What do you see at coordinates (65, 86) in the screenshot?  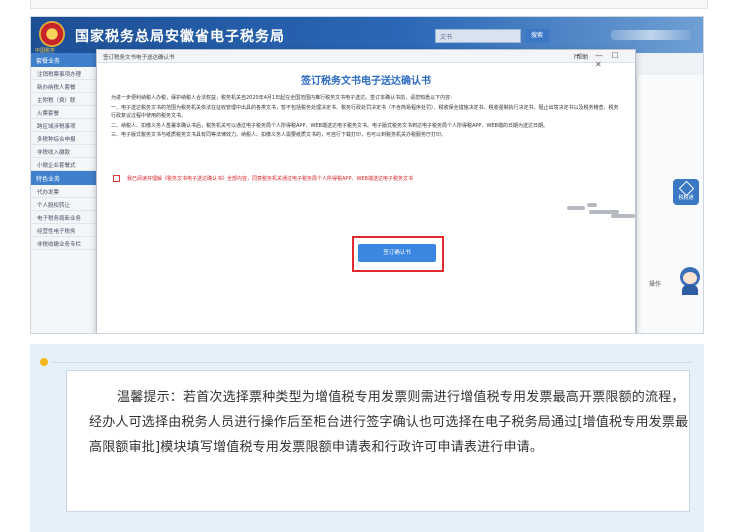 I see `sidebar-item: 新办纳税人套餐` at bounding box center [65, 86].